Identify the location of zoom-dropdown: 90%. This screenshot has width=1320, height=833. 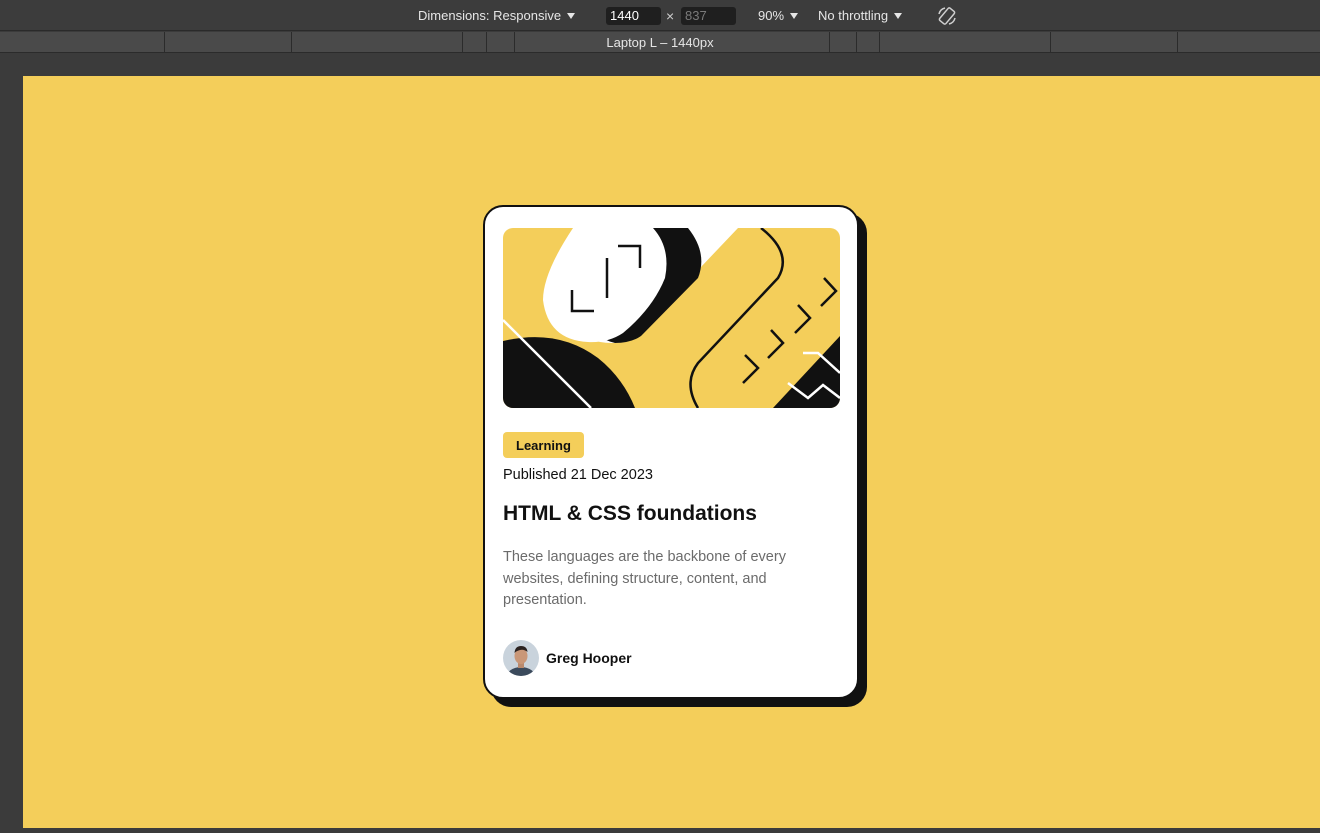
(778, 15).